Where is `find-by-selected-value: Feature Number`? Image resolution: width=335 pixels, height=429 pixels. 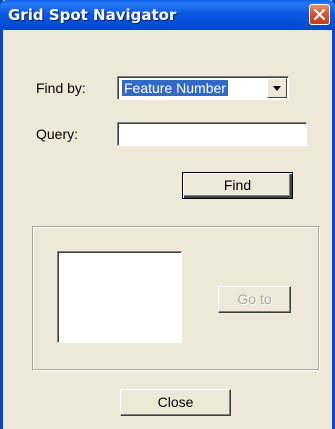
find-by-selected-value: Feature Number is located at coordinates (175, 88).